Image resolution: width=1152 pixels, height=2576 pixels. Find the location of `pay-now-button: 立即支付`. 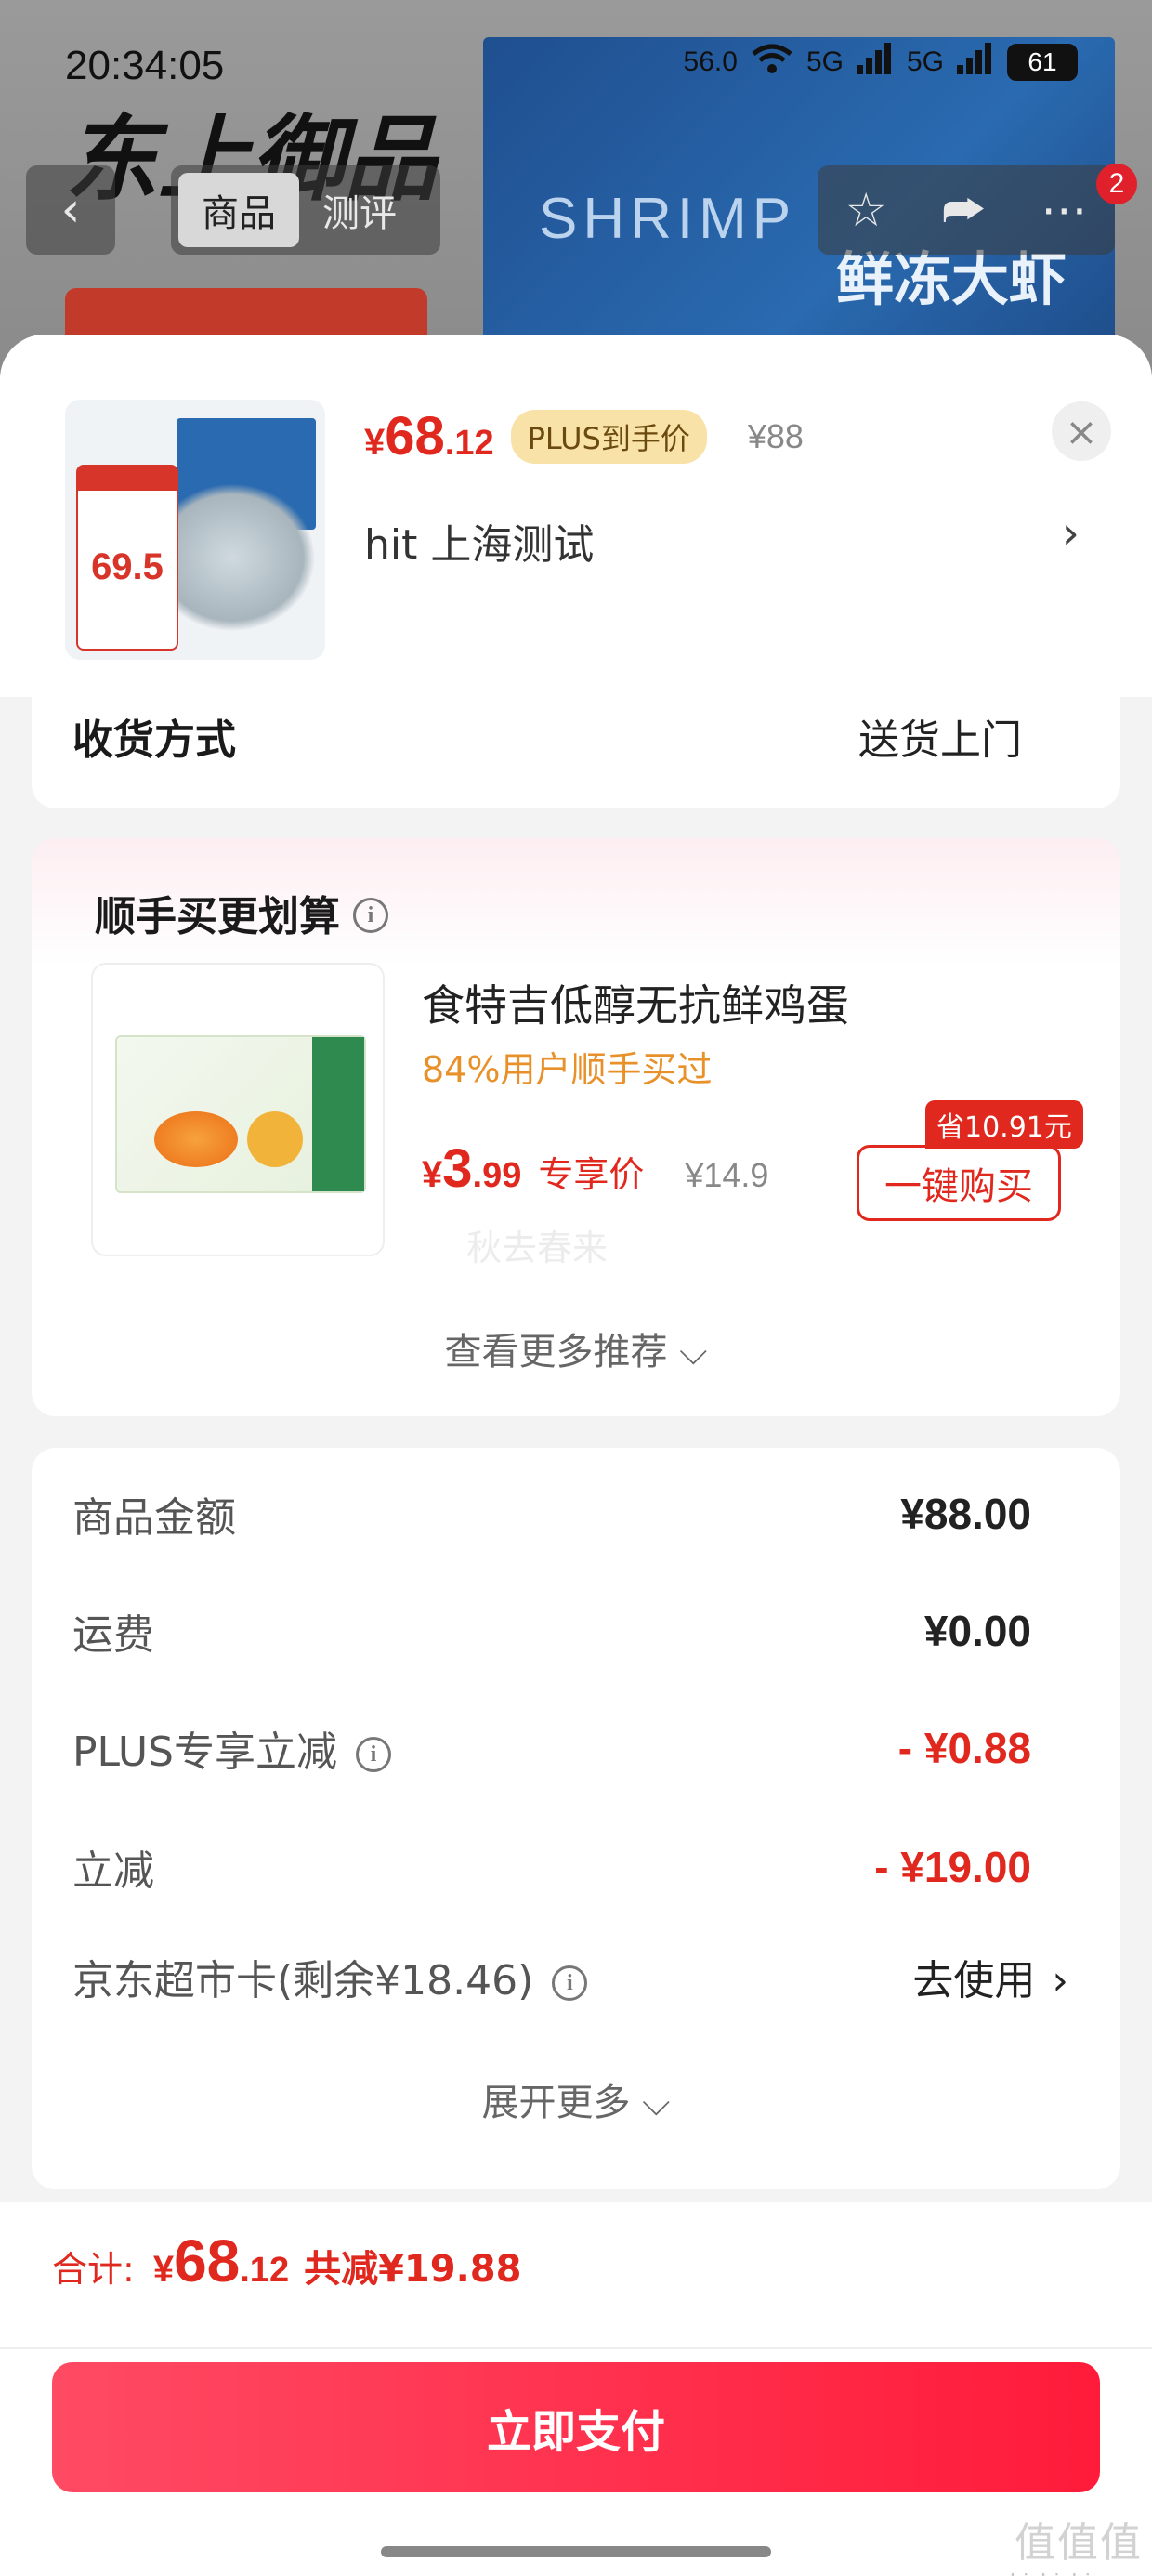

pay-now-button: 立即支付 is located at coordinates (576, 2427).